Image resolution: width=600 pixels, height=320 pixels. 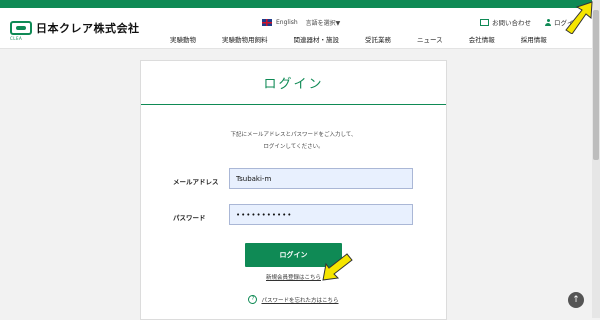 What do you see at coordinates (287, 22) in the screenshot?
I see `language-current: English` at bounding box center [287, 22].